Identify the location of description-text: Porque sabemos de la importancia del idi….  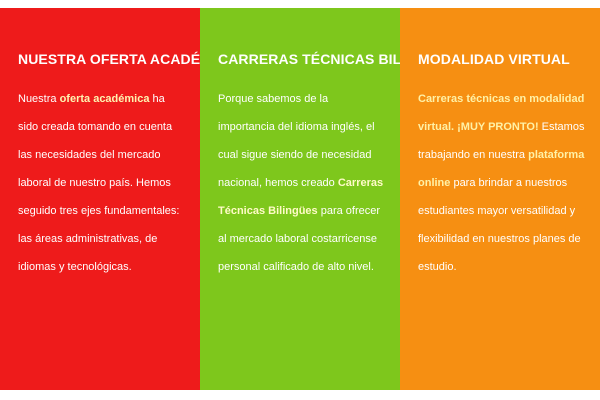
(296, 141).